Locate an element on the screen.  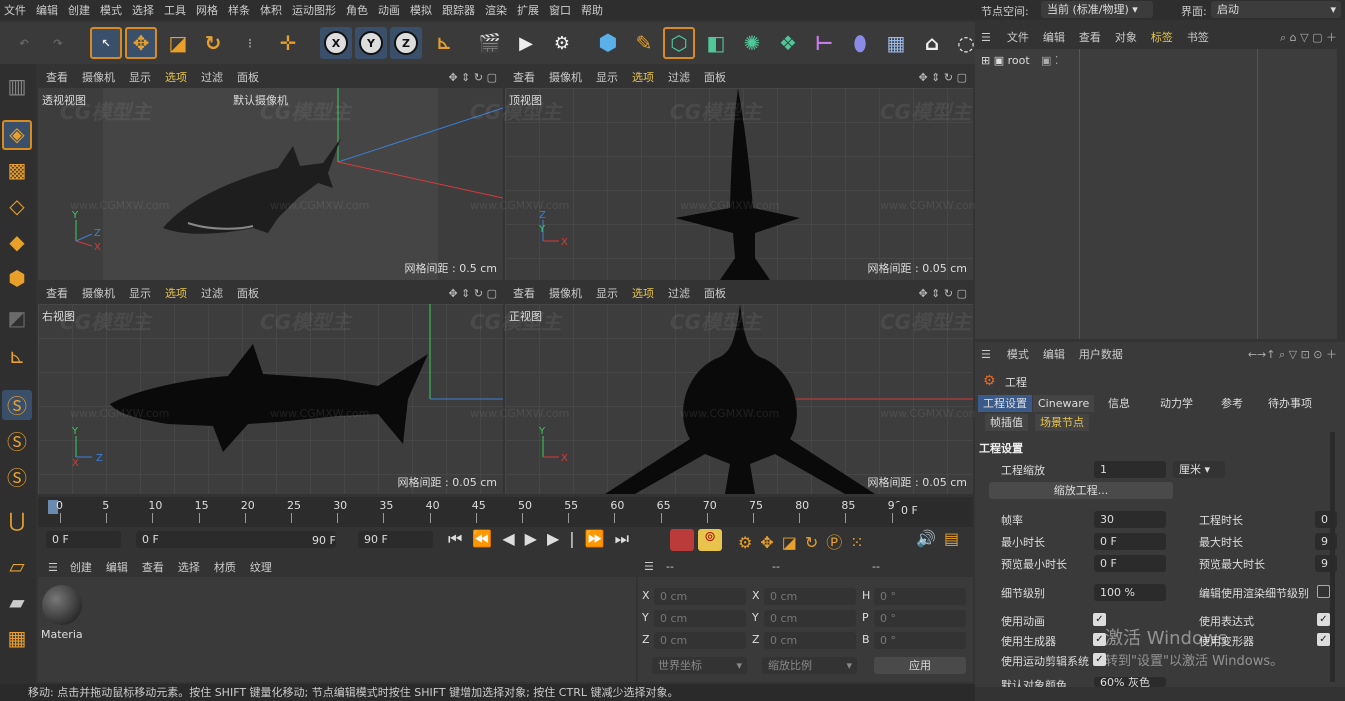
menu-create: 创建 is located at coordinates (79, 10).